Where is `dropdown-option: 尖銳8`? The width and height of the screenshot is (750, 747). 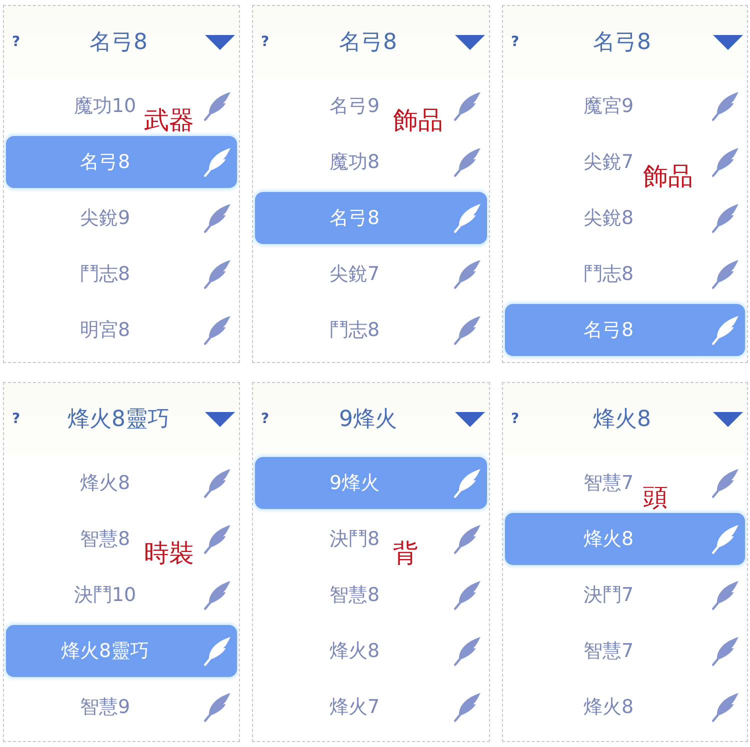 dropdown-option: 尖銳8 is located at coordinates (625, 218).